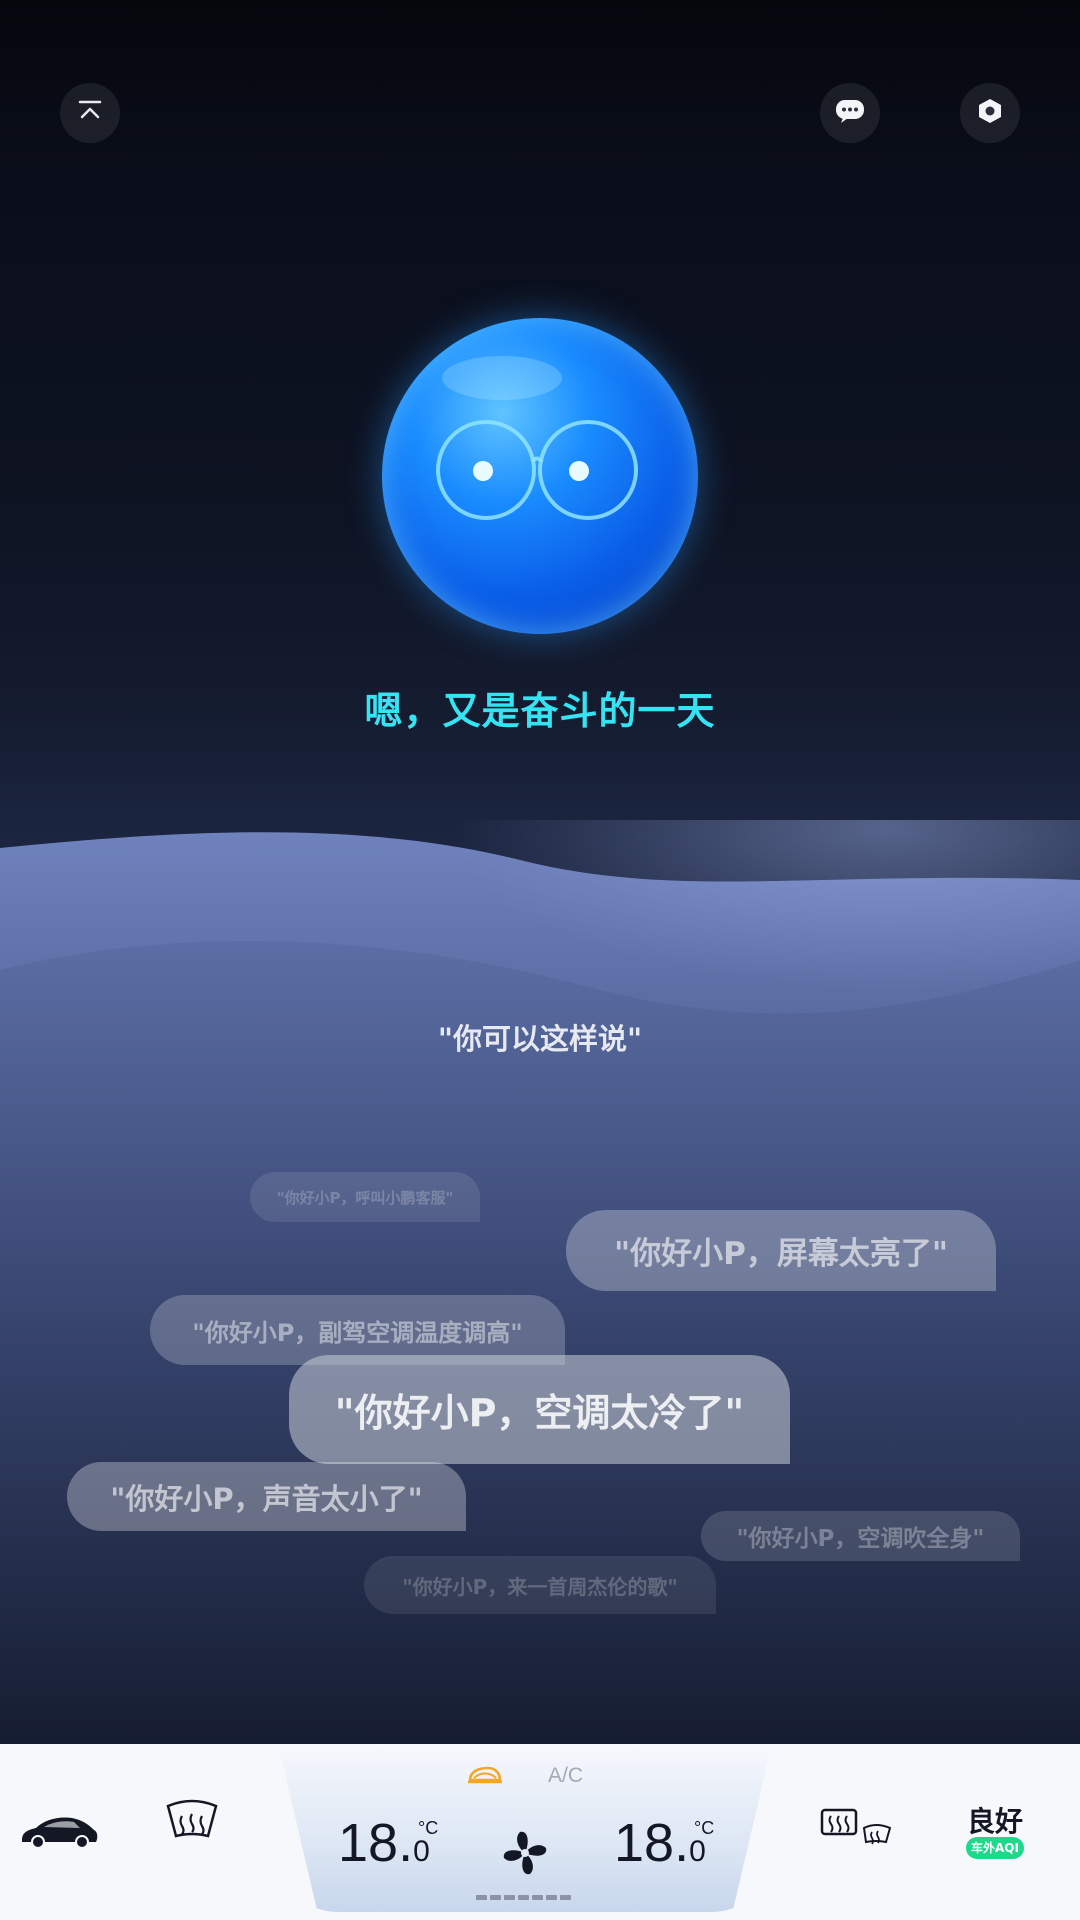 Image resolution: width=1080 pixels, height=1920 pixels. Describe the element at coordinates (365, 1197) in the screenshot. I see `suggestion-bubble: "你好小P，呼叫小鹏客服"` at that location.